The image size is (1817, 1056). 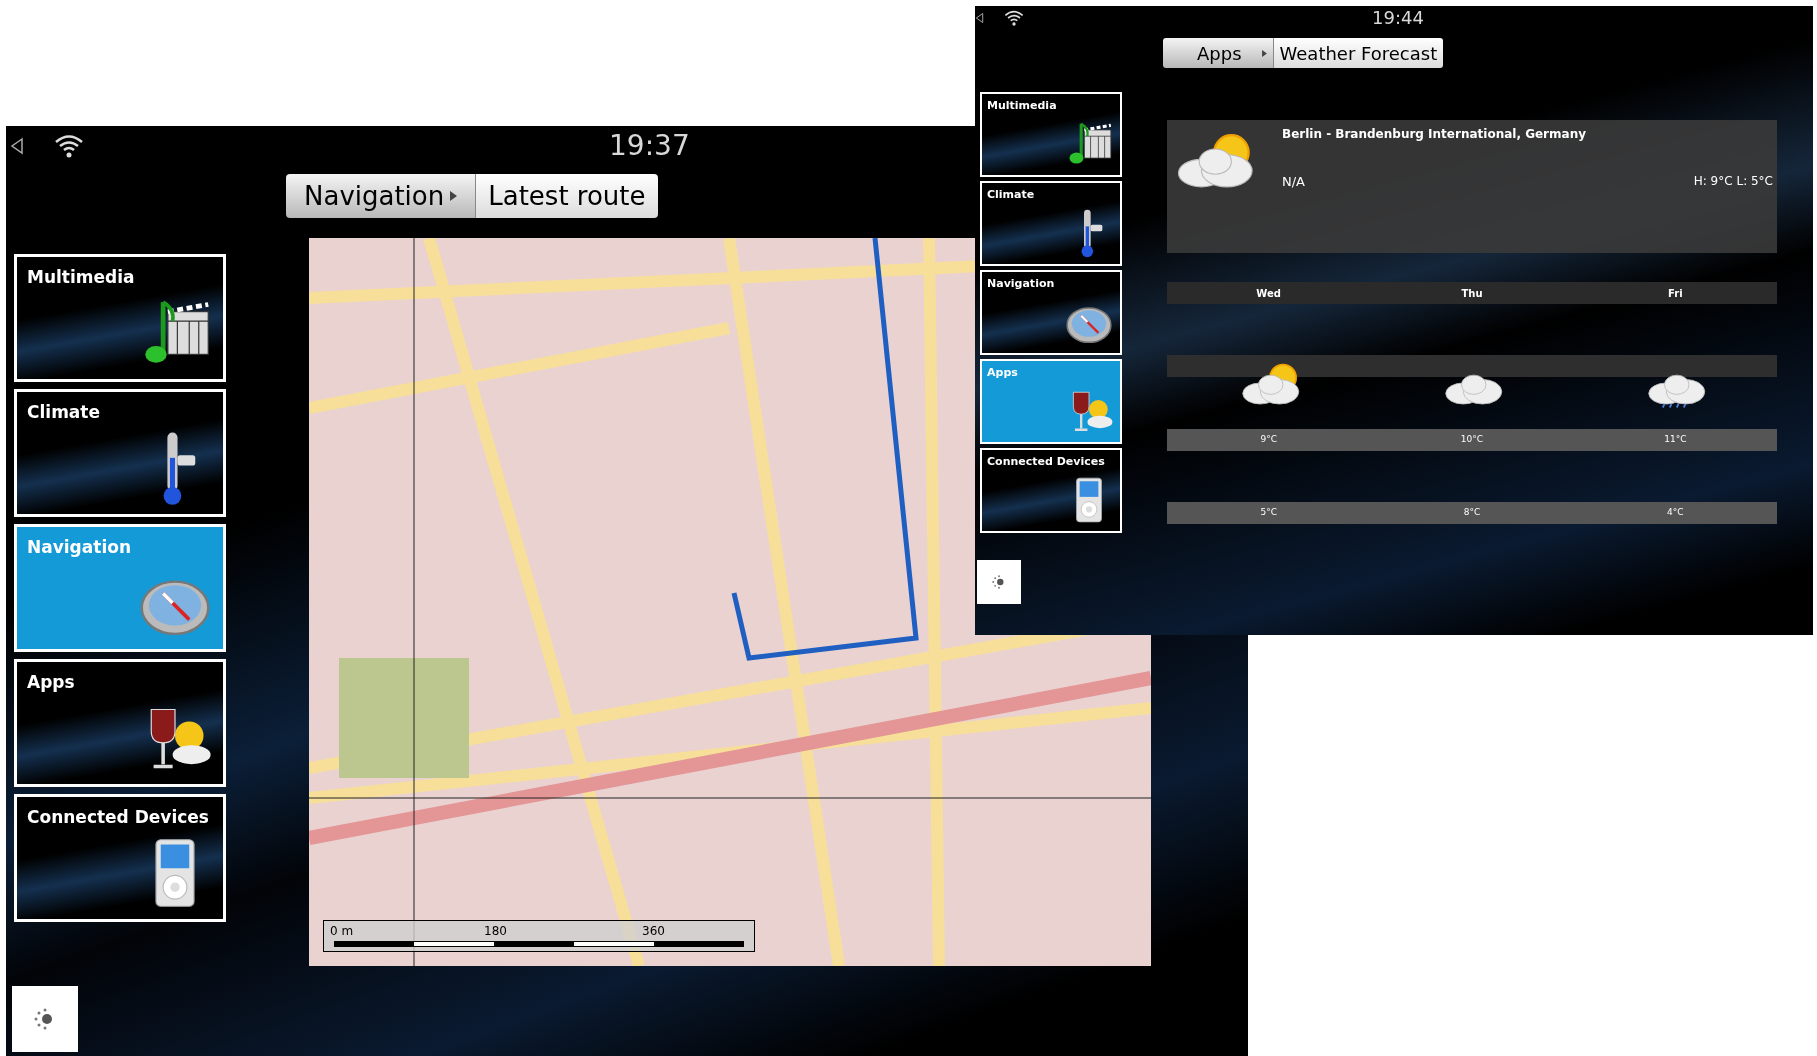 I want to click on breadcrumb-item: Weather Forecast, so click(x=1358, y=53).